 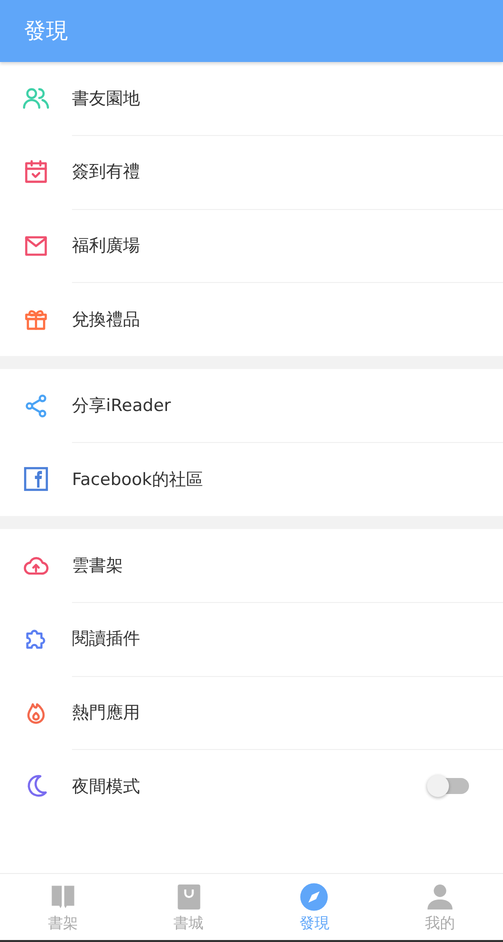 What do you see at coordinates (270, 479) in the screenshot?
I see `menu-item: Facebook的社區` at bounding box center [270, 479].